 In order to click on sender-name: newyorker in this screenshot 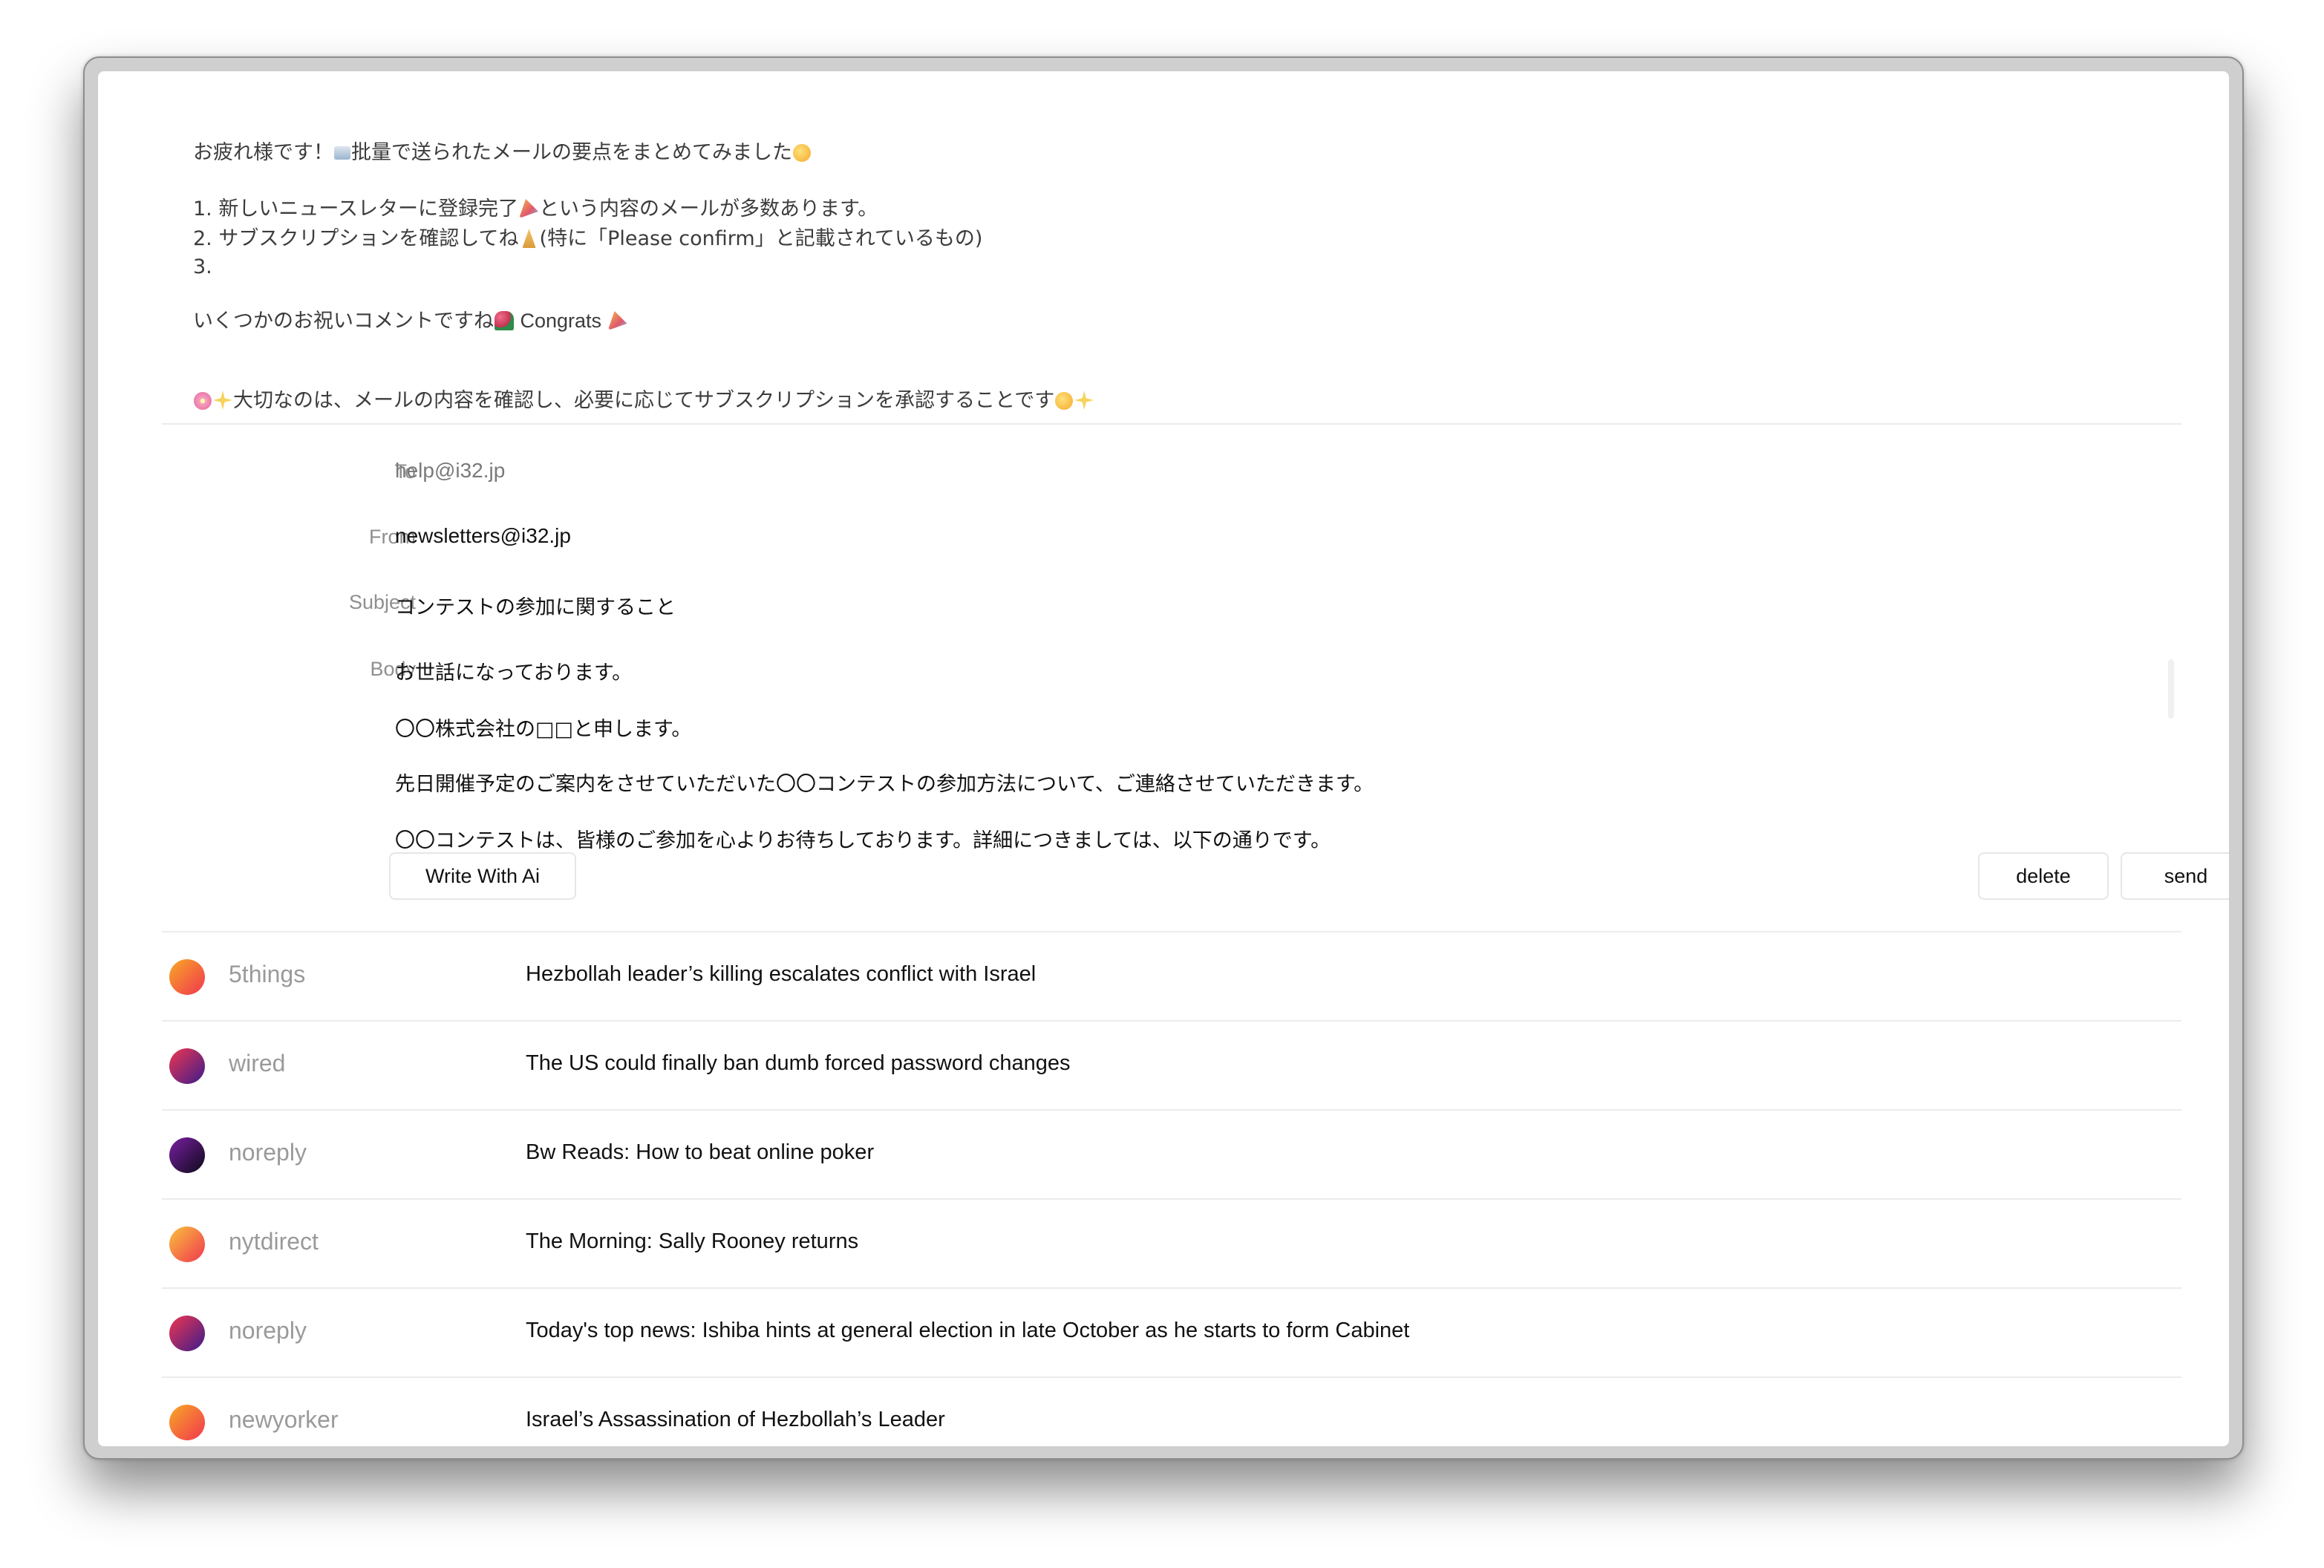, I will do `click(284, 1419)`.